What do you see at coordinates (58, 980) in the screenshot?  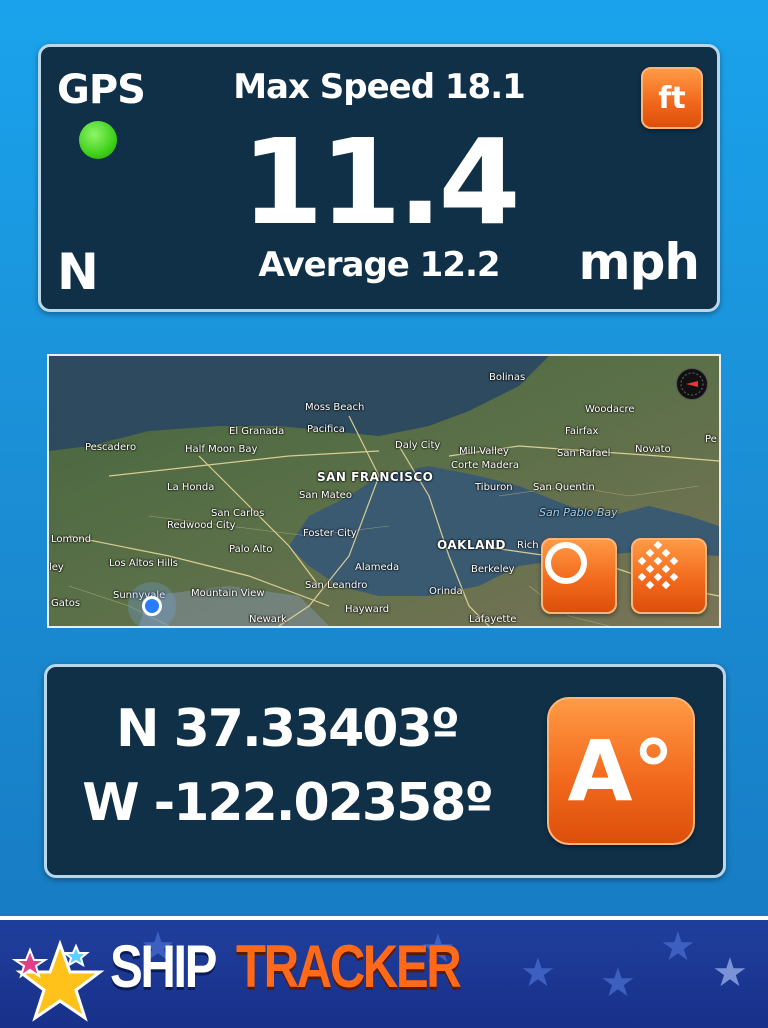 I see `logo-stars-icon` at bounding box center [58, 980].